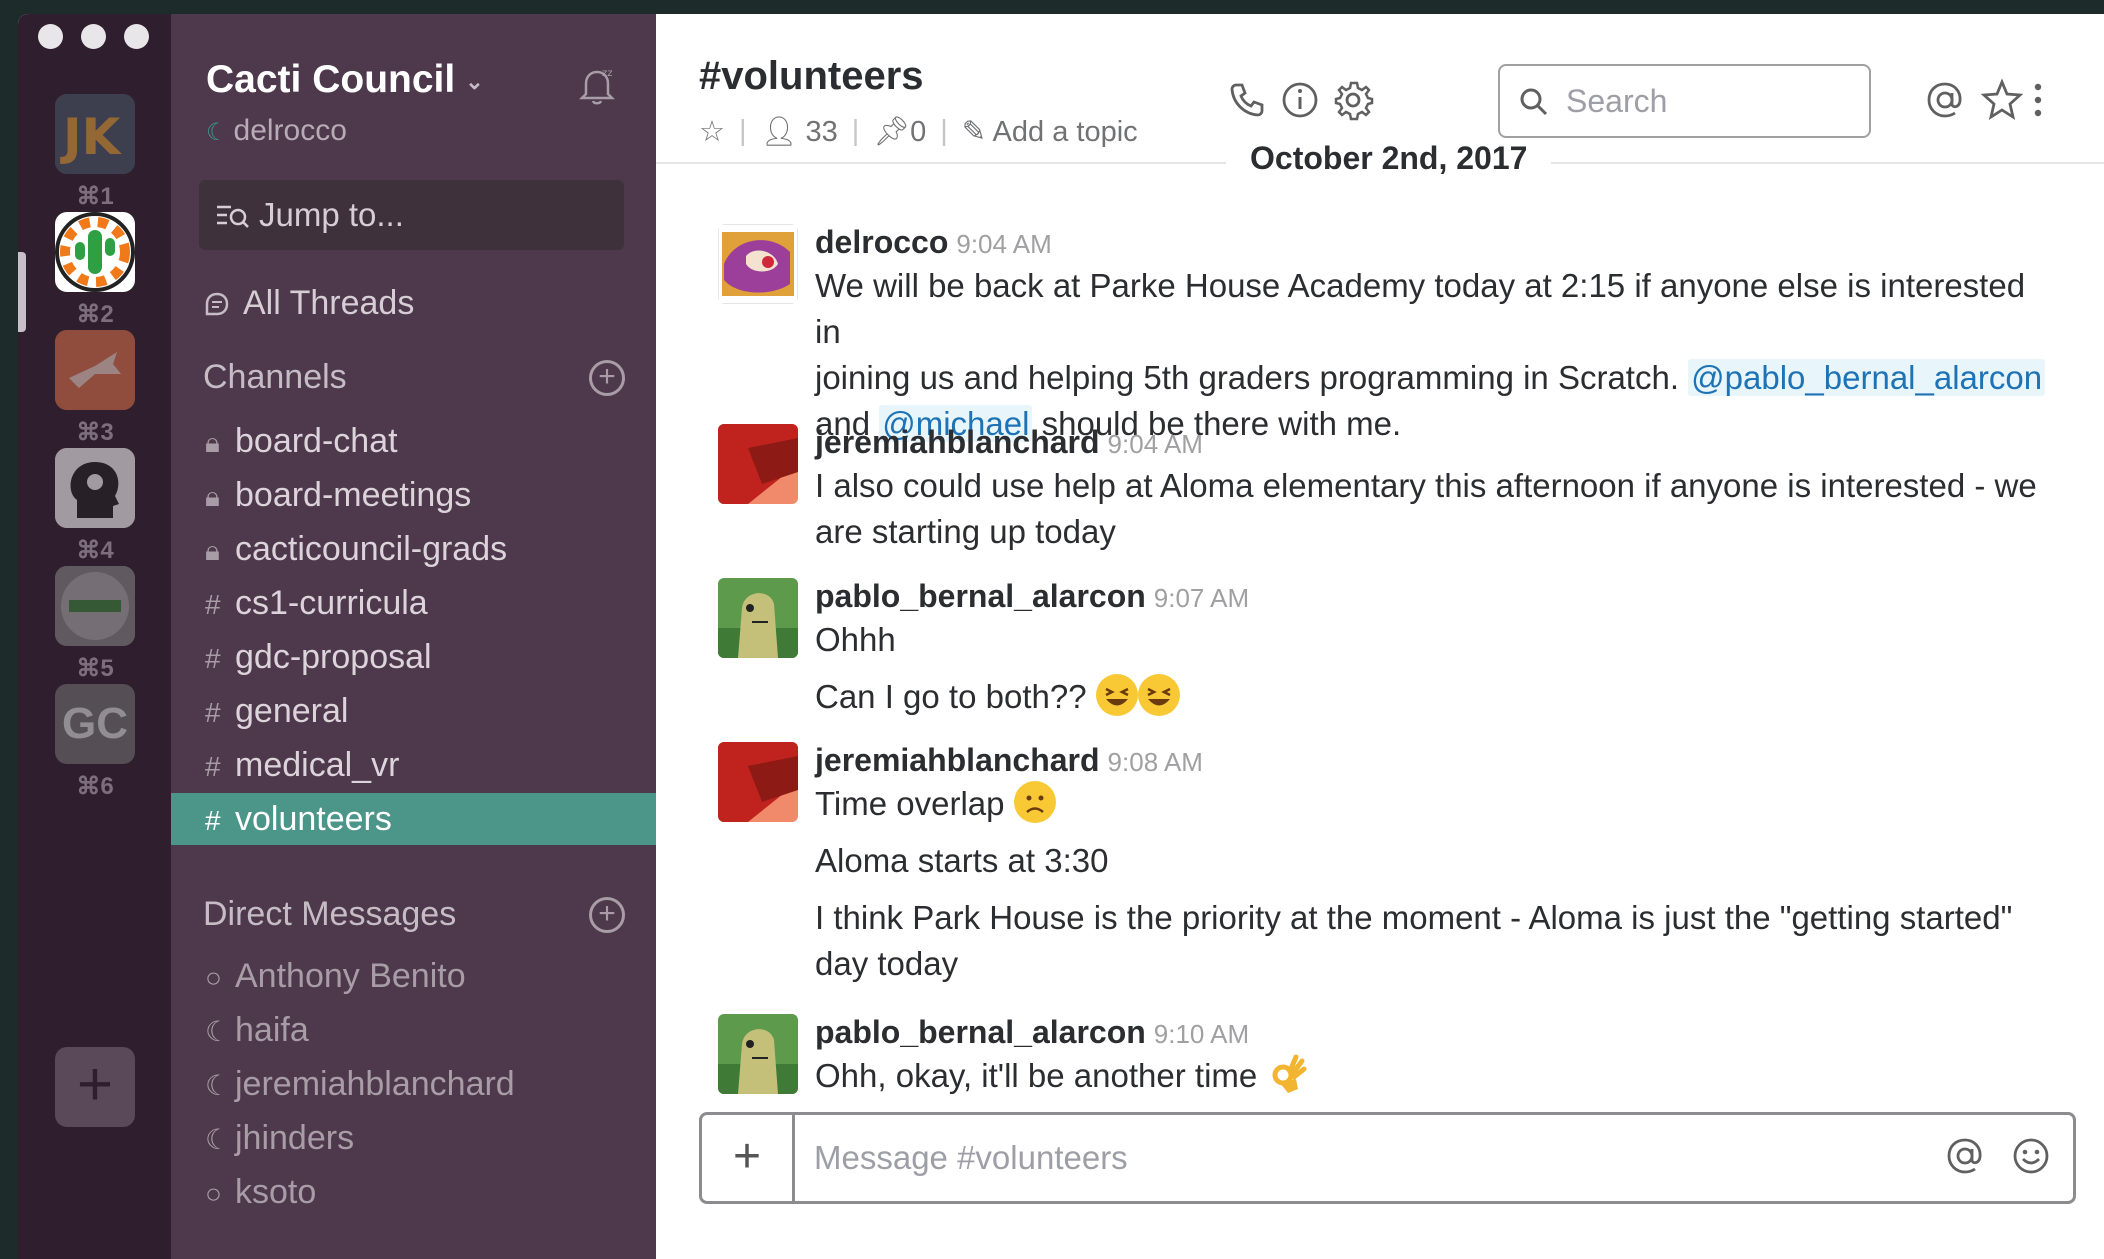  What do you see at coordinates (779, 131) in the screenshot?
I see `member-icon: 👤︎` at bounding box center [779, 131].